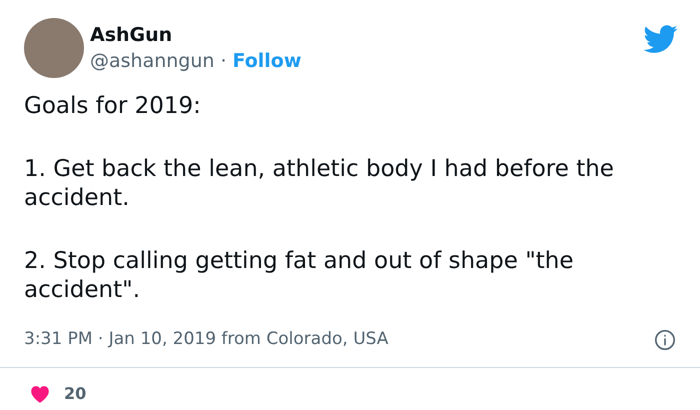 The image size is (700, 410). I want to click on like-count: 20, so click(75, 393).